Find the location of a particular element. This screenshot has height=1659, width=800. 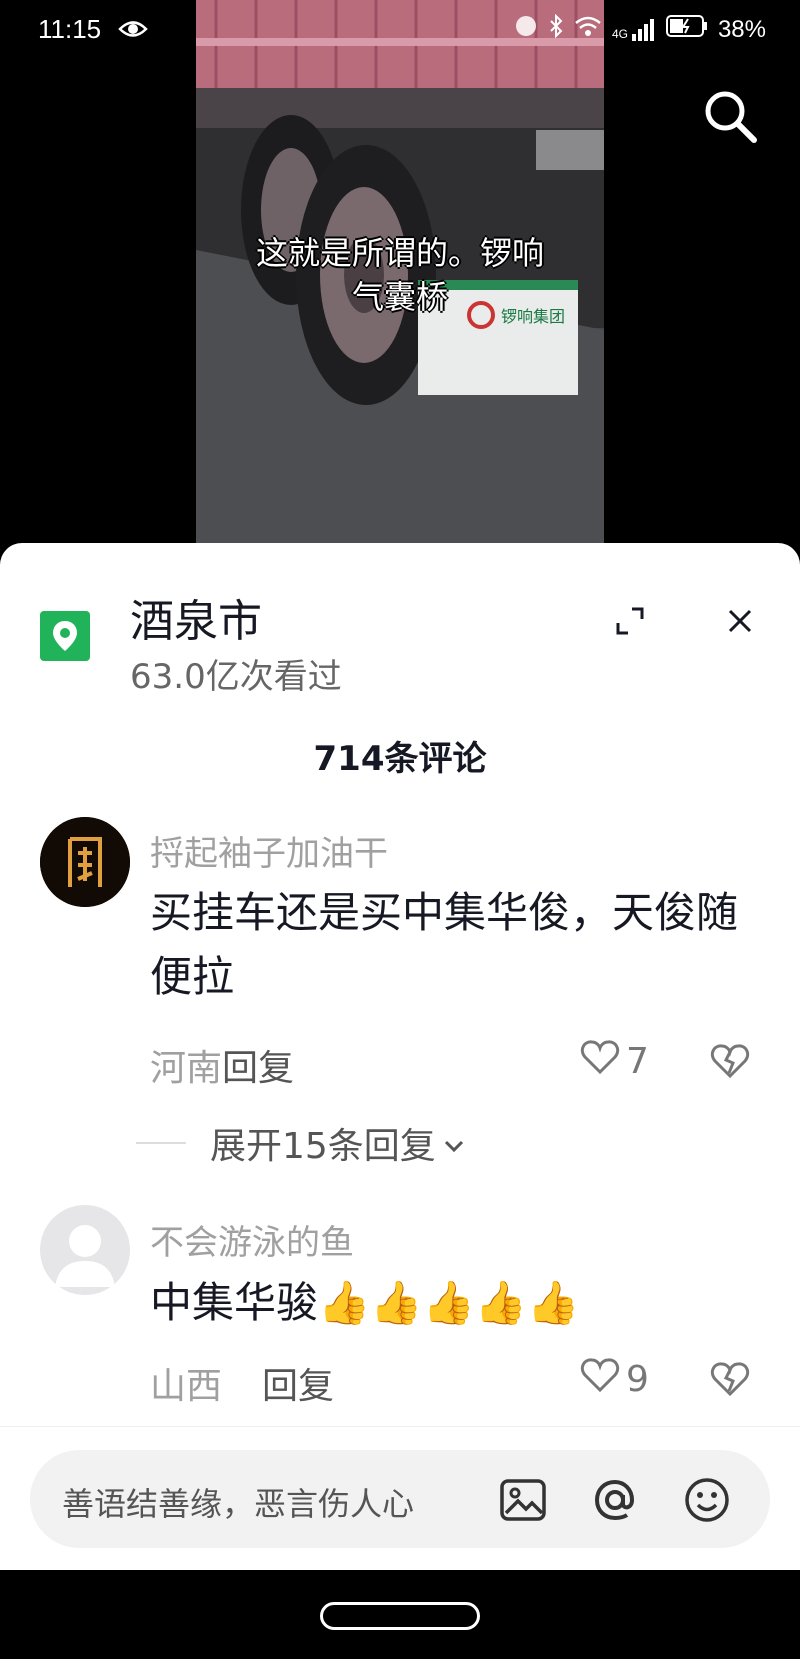

expand-replies-button: 展开15条回复 is located at coordinates (301, 1143).